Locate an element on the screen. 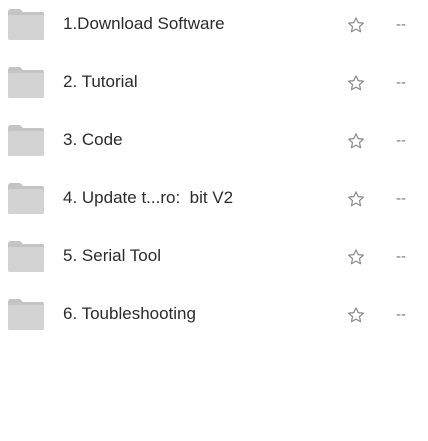 Image resolution: width=428 pixels, height=441 pixels. item-name: 1.Download Software is located at coordinates (144, 23).